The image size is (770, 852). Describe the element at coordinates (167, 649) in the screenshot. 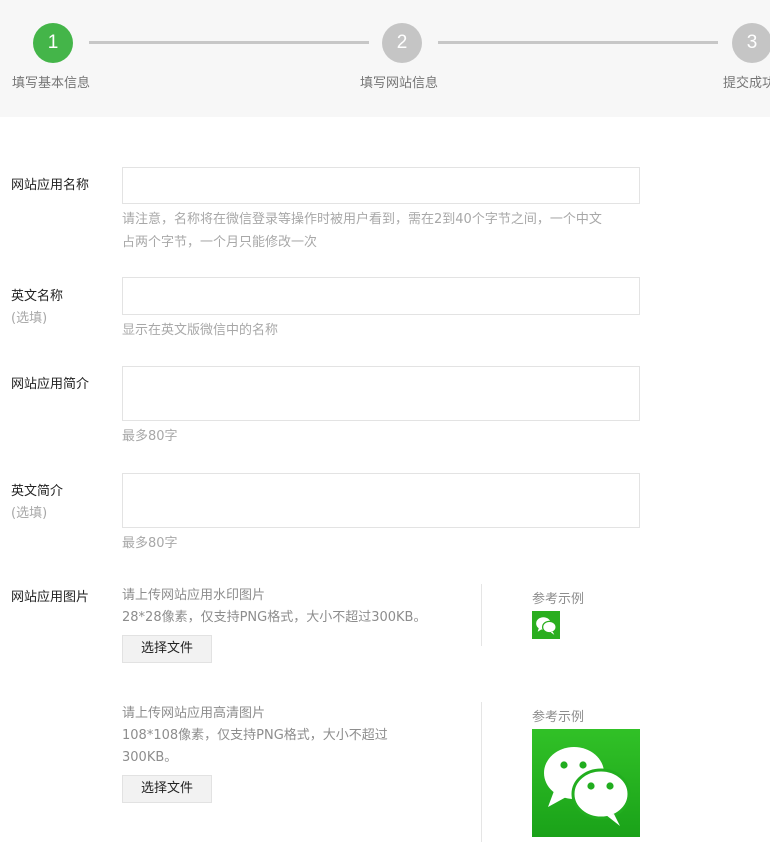

I see `watermark-choose-file-button: 选择文件` at that location.